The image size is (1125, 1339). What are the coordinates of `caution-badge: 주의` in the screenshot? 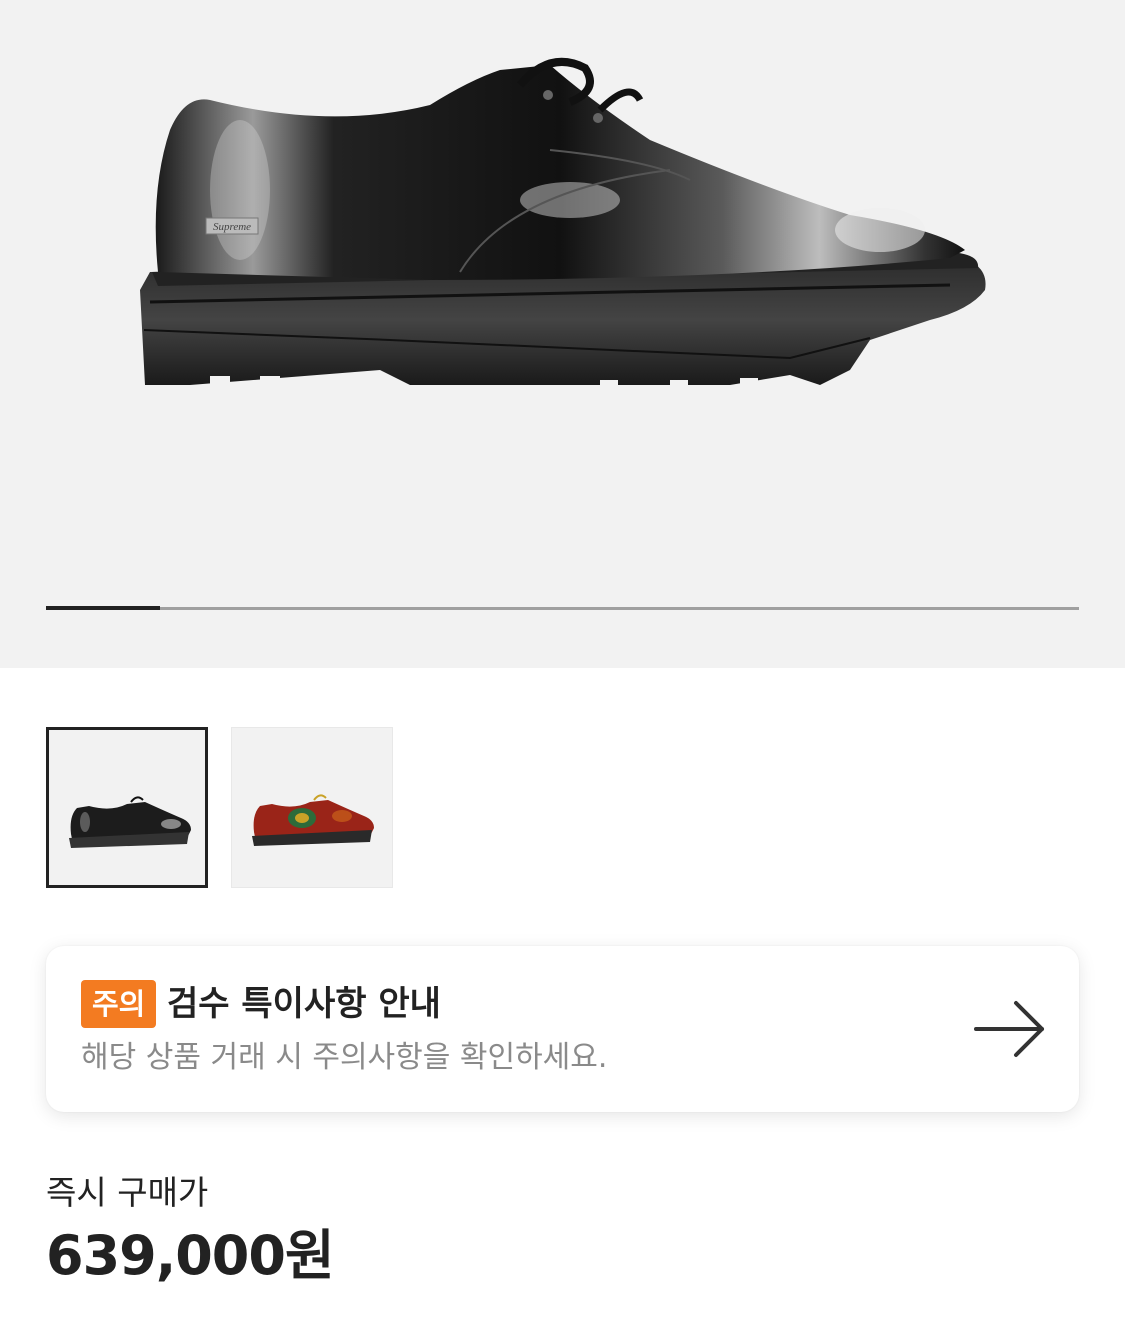 It's located at (119, 1004).